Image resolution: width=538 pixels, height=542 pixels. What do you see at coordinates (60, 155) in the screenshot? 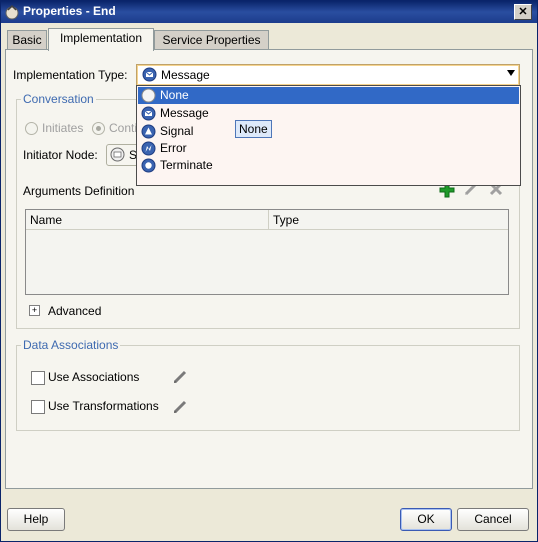
I see `initiator-node-label: Initiator Node:` at bounding box center [60, 155].